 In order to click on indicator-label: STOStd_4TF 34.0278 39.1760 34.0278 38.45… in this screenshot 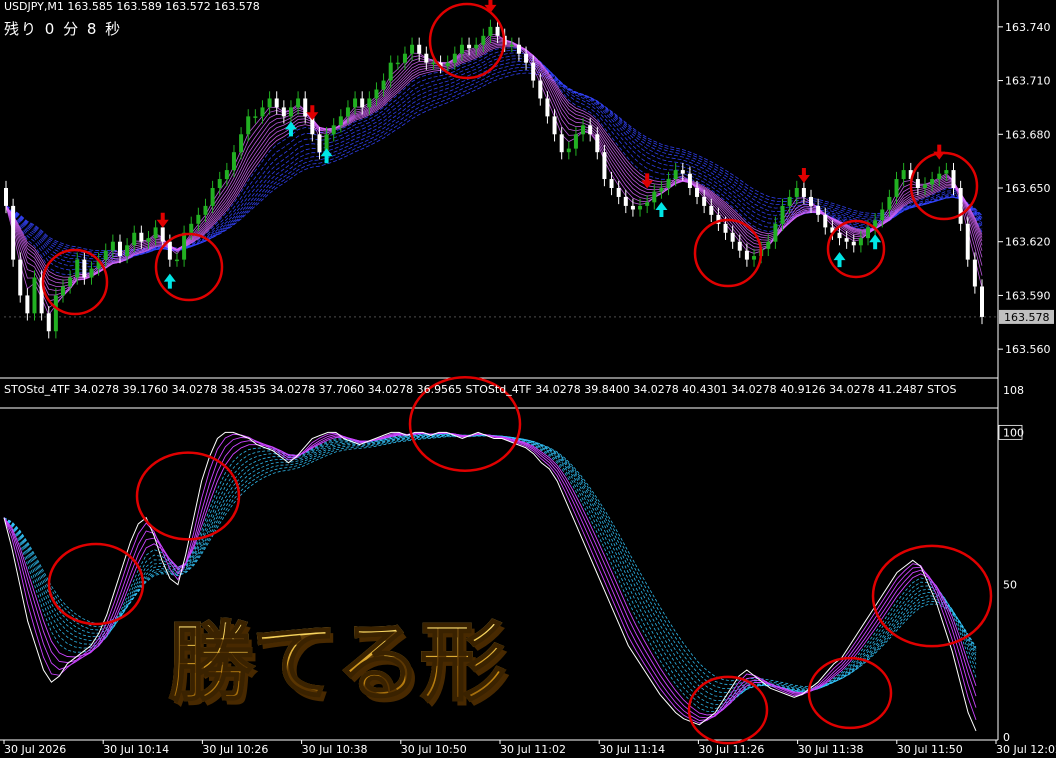, I will do `click(480, 389)`.